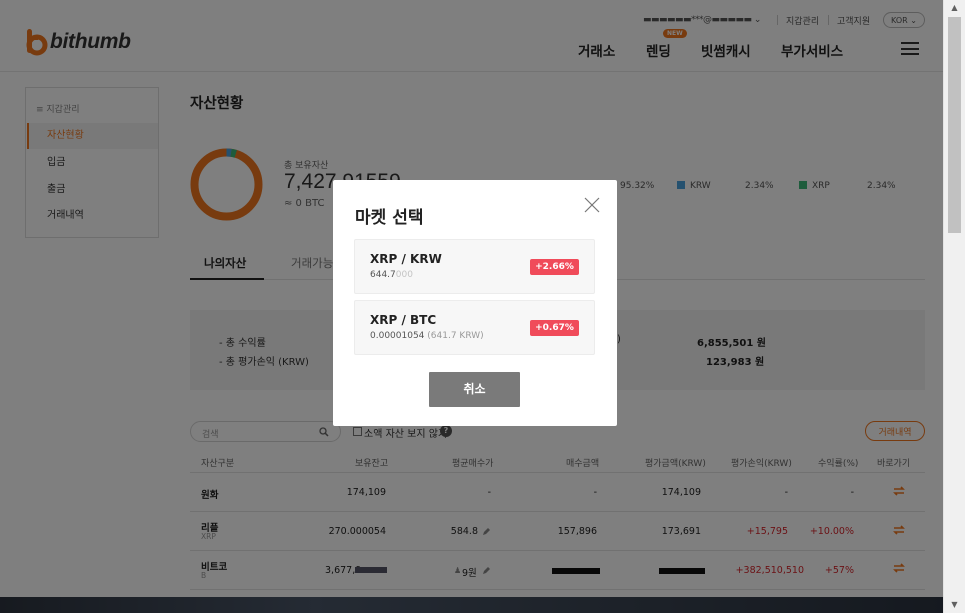 Image resolution: width=965 pixels, height=613 pixels. I want to click on close-icon, so click(592, 205).